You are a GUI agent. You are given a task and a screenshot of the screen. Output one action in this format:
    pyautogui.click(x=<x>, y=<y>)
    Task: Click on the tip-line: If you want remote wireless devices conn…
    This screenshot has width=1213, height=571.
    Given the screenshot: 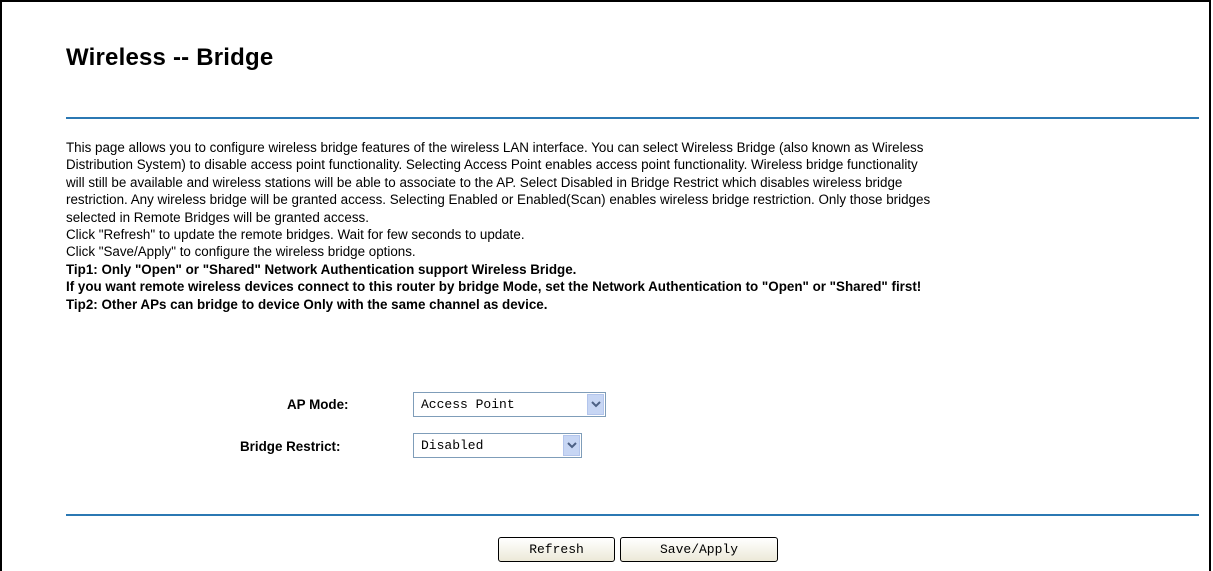 What is the action you would take?
    pyautogui.click(x=494, y=287)
    